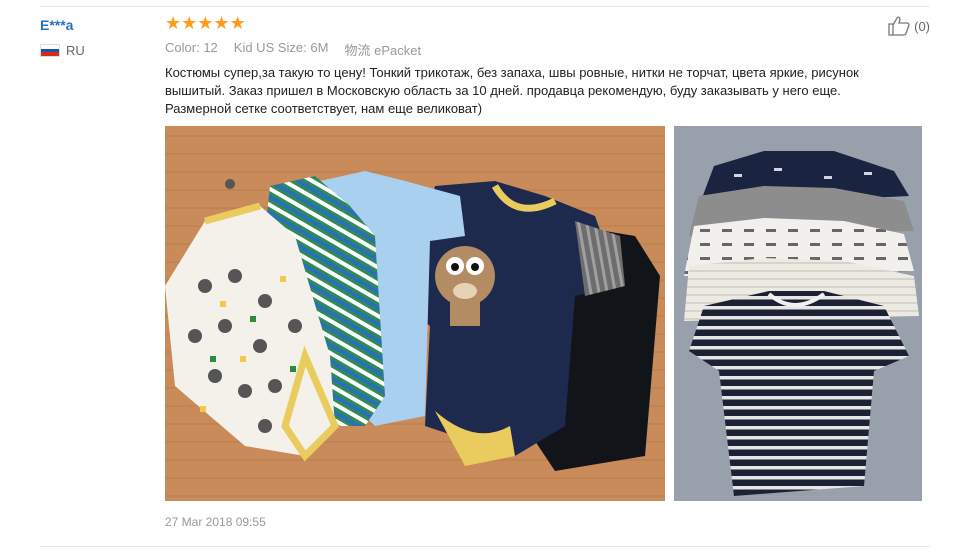 This screenshot has width=960, height=553. I want to click on reviewer-country: RU, so click(62, 50).